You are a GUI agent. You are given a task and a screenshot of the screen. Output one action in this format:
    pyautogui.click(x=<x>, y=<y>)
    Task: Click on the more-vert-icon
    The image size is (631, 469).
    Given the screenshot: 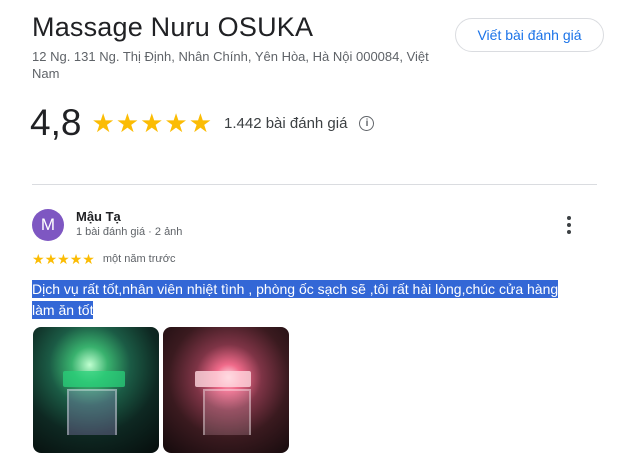 What is the action you would take?
    pyautogui.click(x=569, y=225)
    